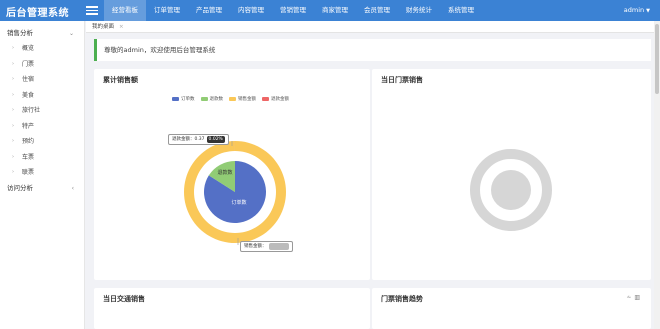 The height and width of the screenshot is (329, 660). Describe the element at coordinates (124, 299) in the screenshot. I see `card-title: 当日交通销售` at that location.